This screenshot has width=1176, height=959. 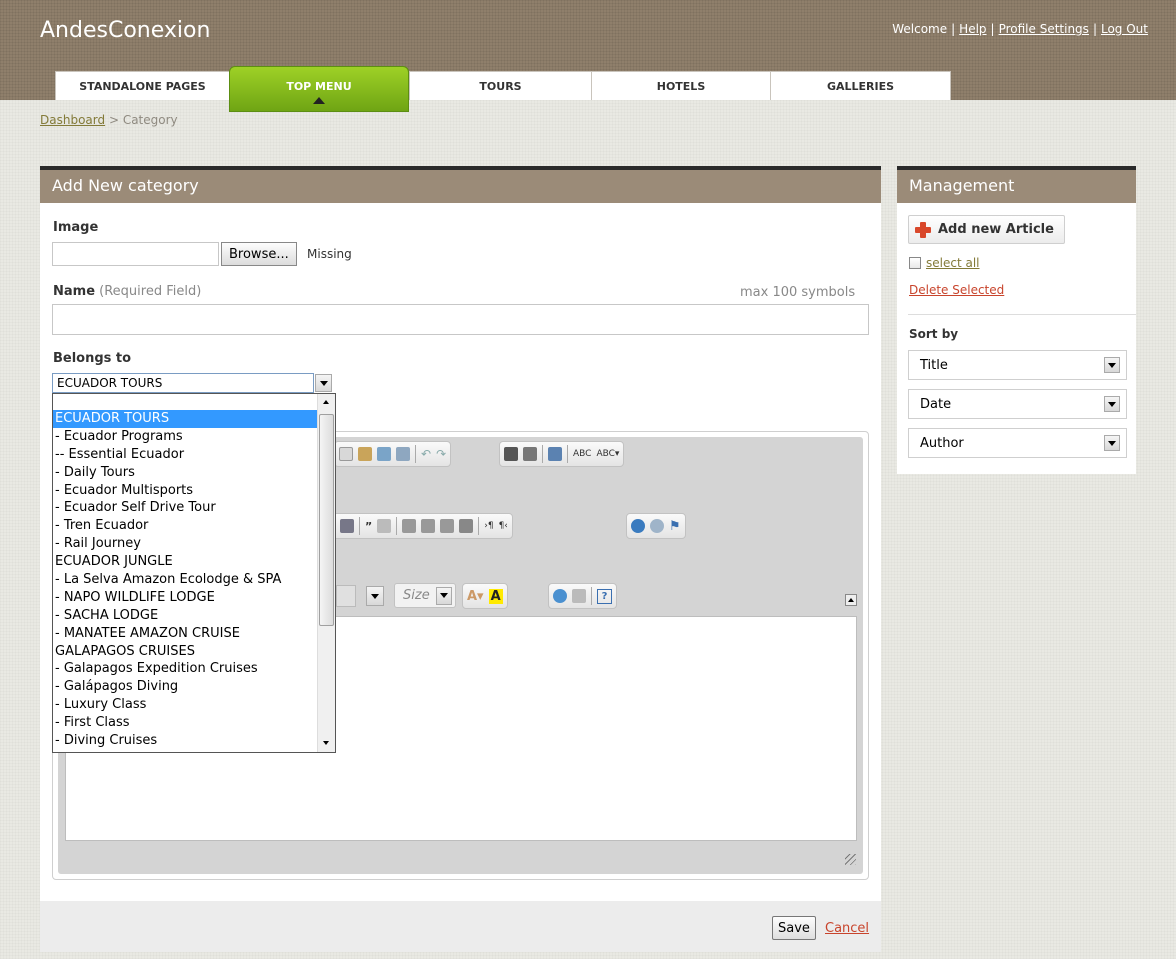 I want to click on copy-icon, so click(x=346, y=454).